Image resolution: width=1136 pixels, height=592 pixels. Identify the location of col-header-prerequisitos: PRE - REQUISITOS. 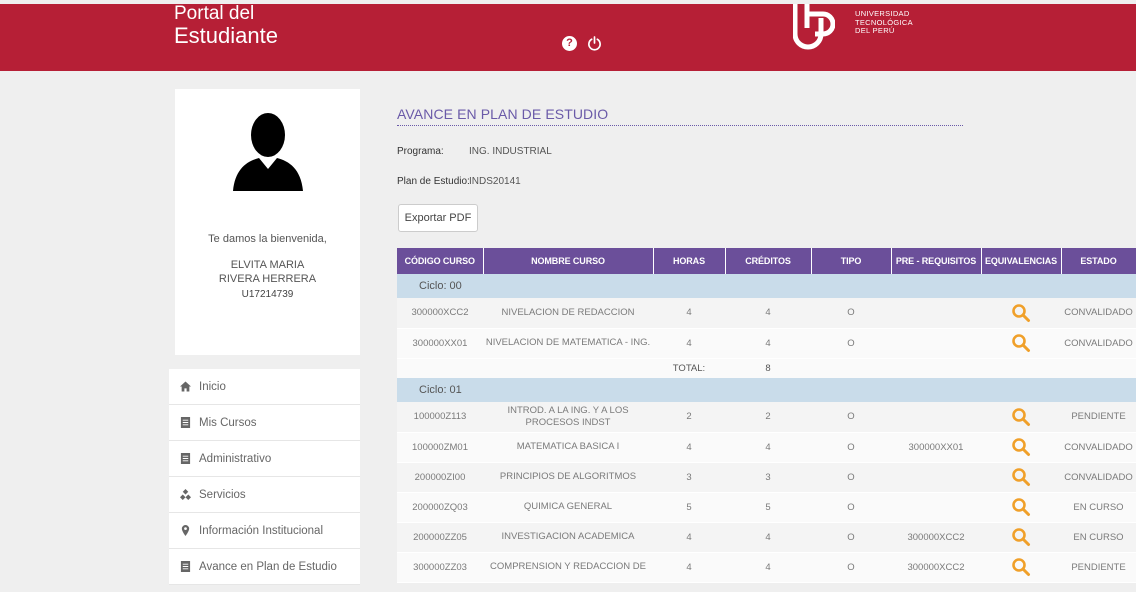
(936, 261).